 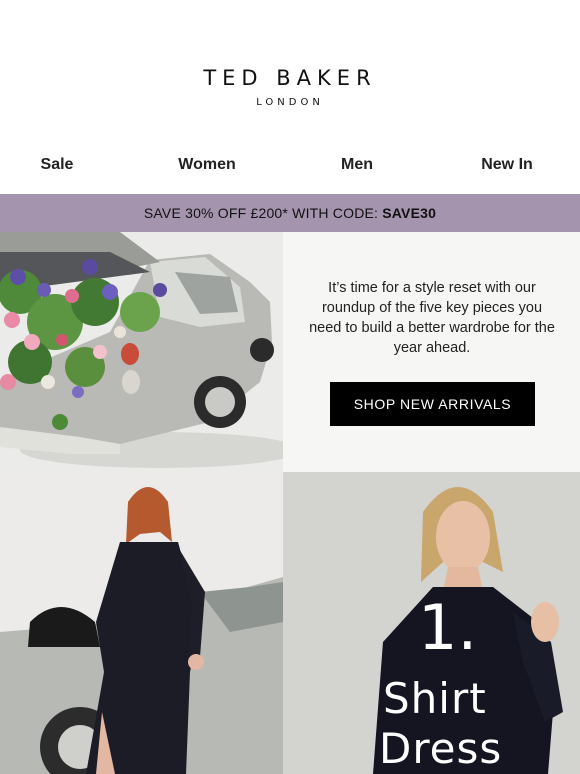 I want to click on feature-number: 1., so click(x=448, y=627).